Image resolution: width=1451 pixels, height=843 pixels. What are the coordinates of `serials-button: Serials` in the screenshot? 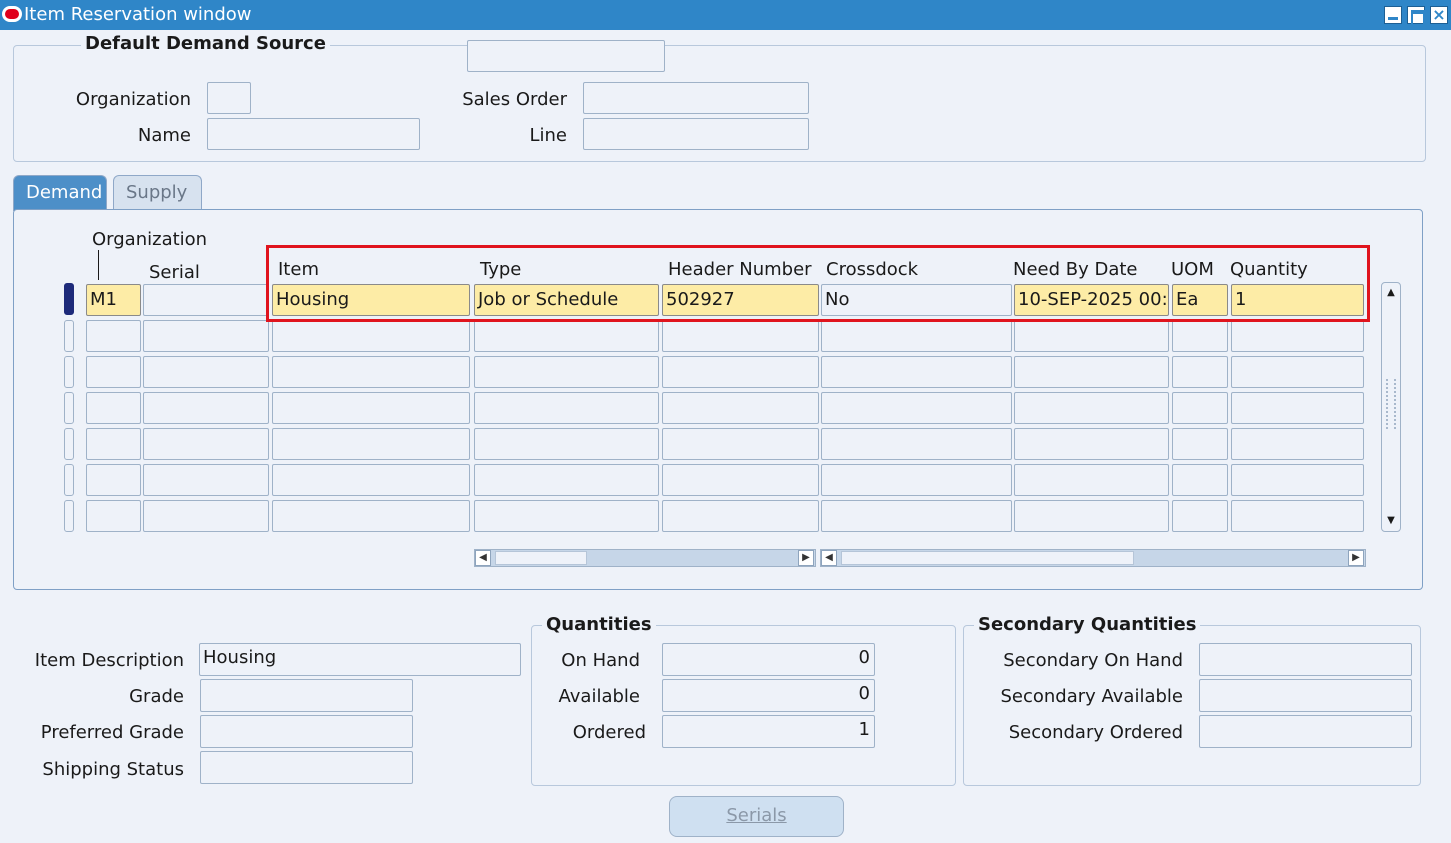 It's located at (756, 816).